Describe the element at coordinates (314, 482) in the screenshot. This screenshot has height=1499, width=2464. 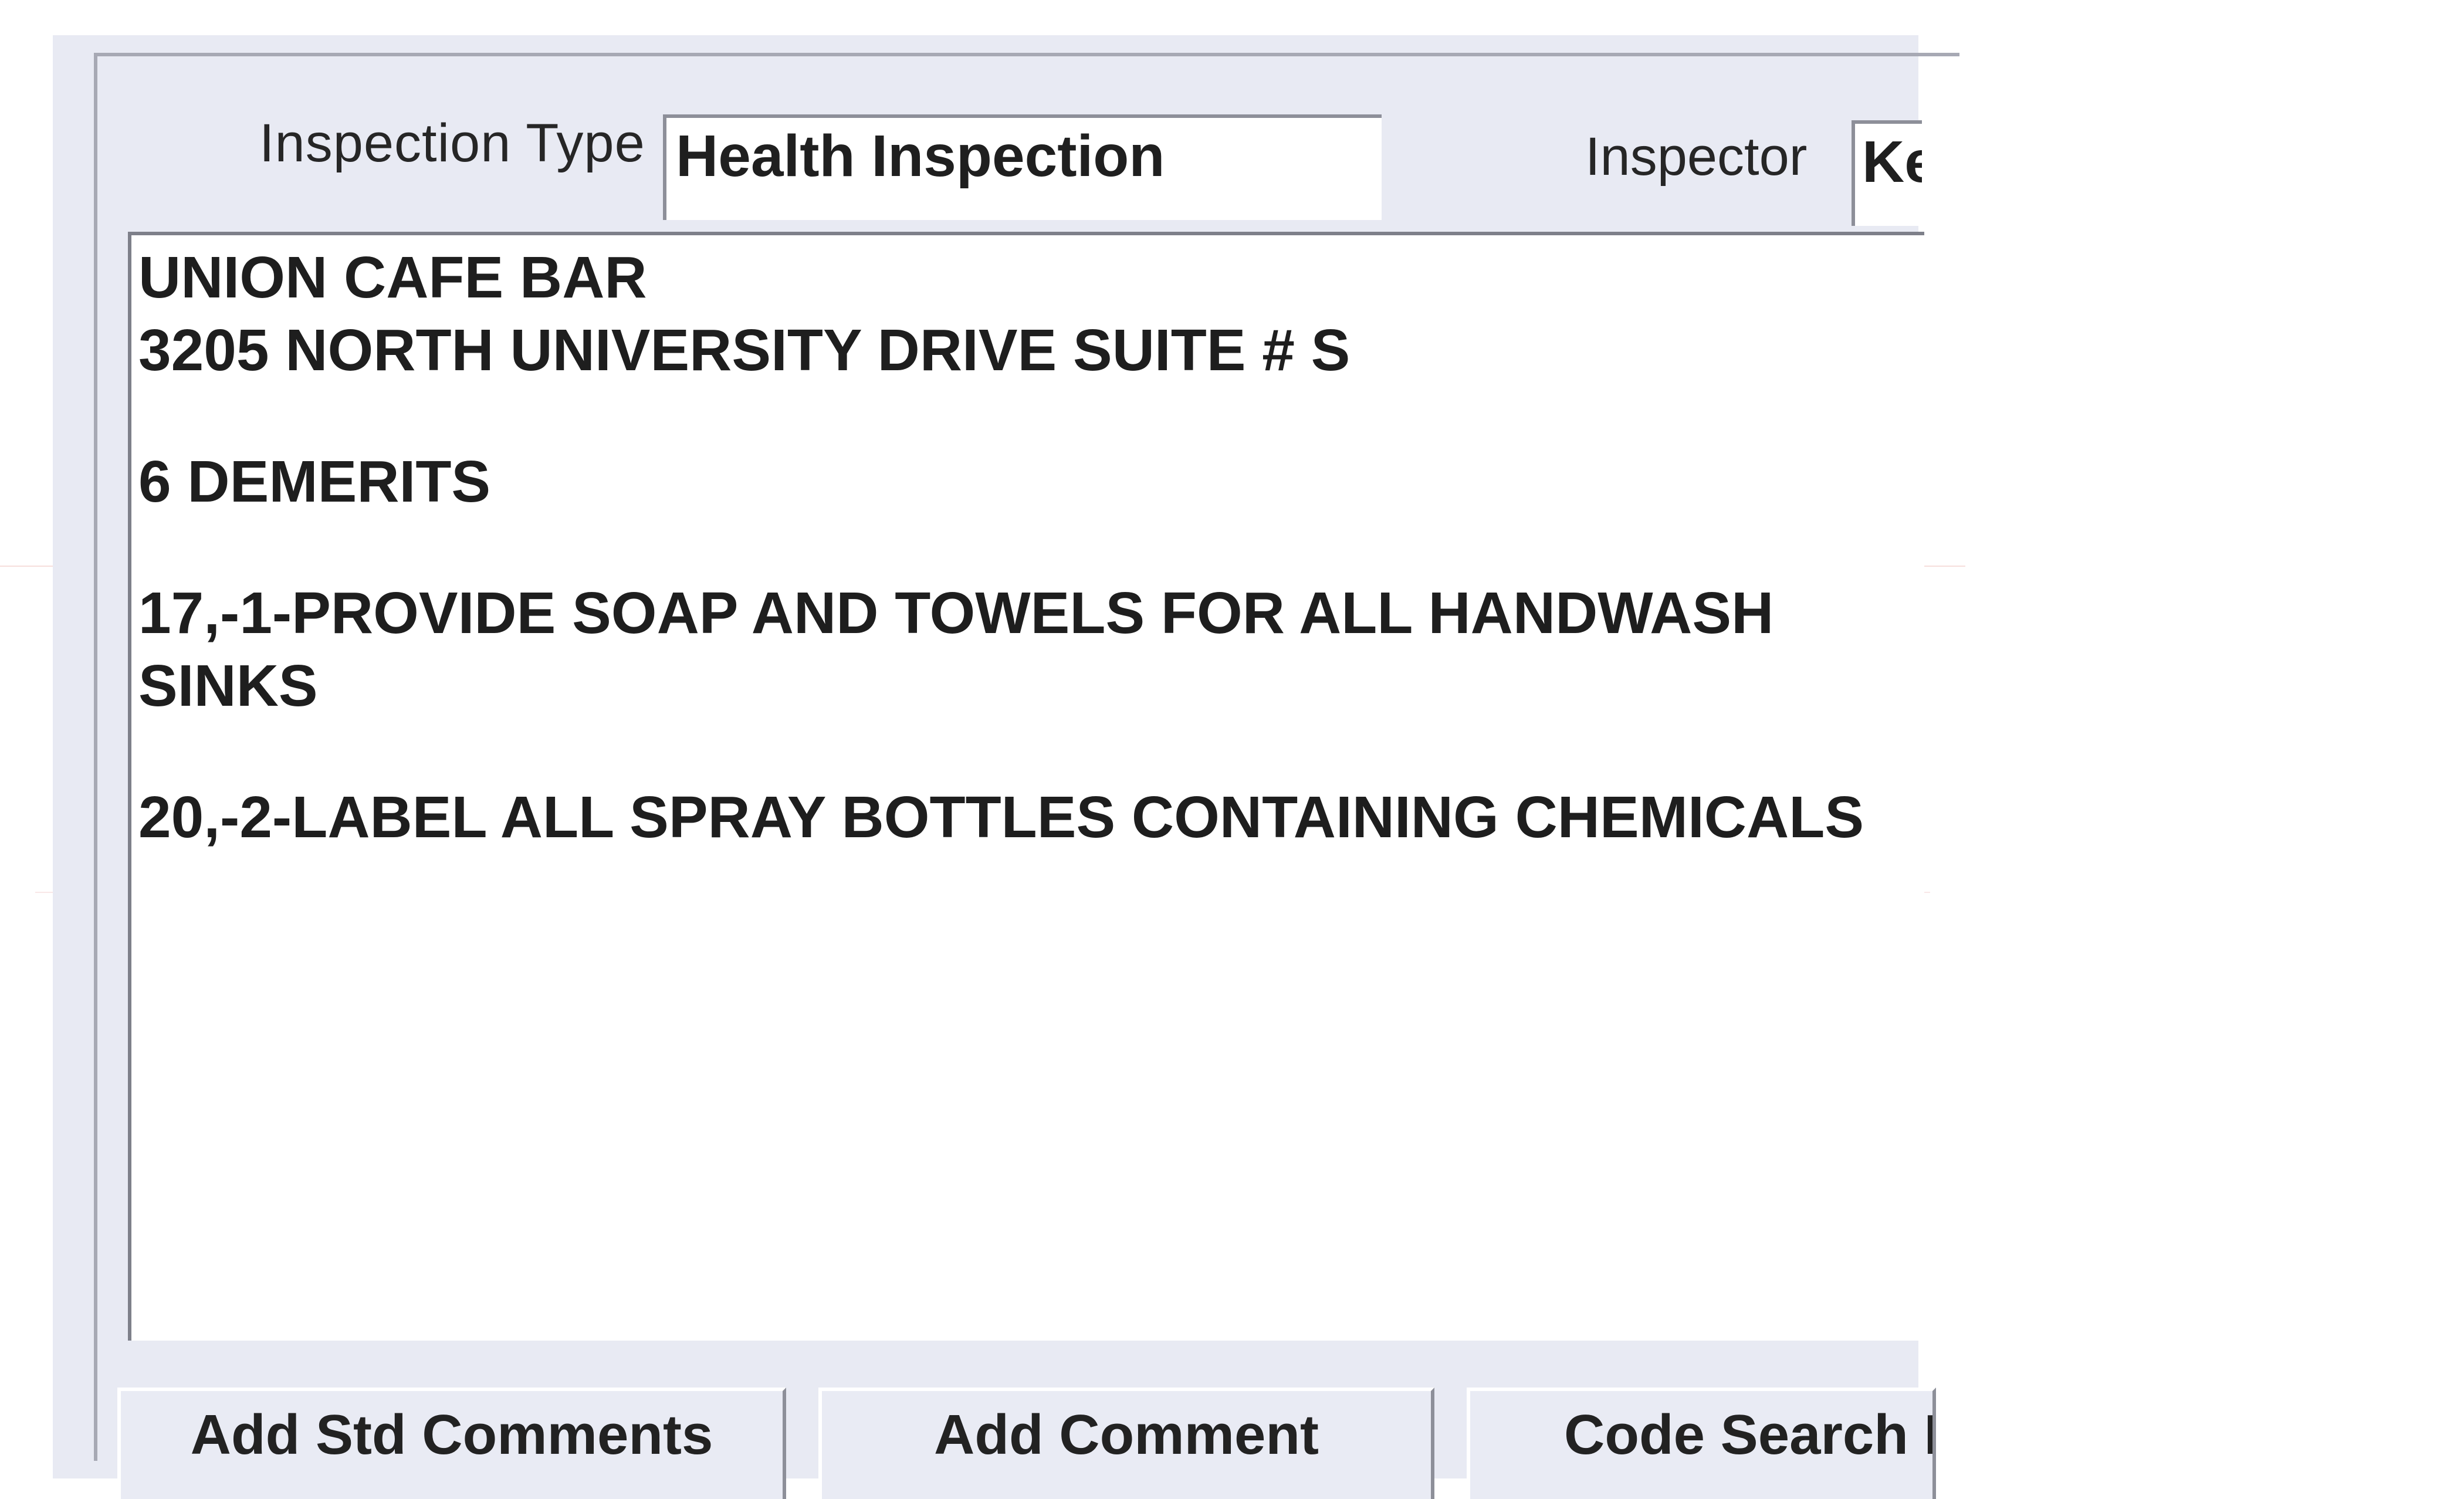
I see `comment-line-demerits: 6 DEMERITS` at that location.